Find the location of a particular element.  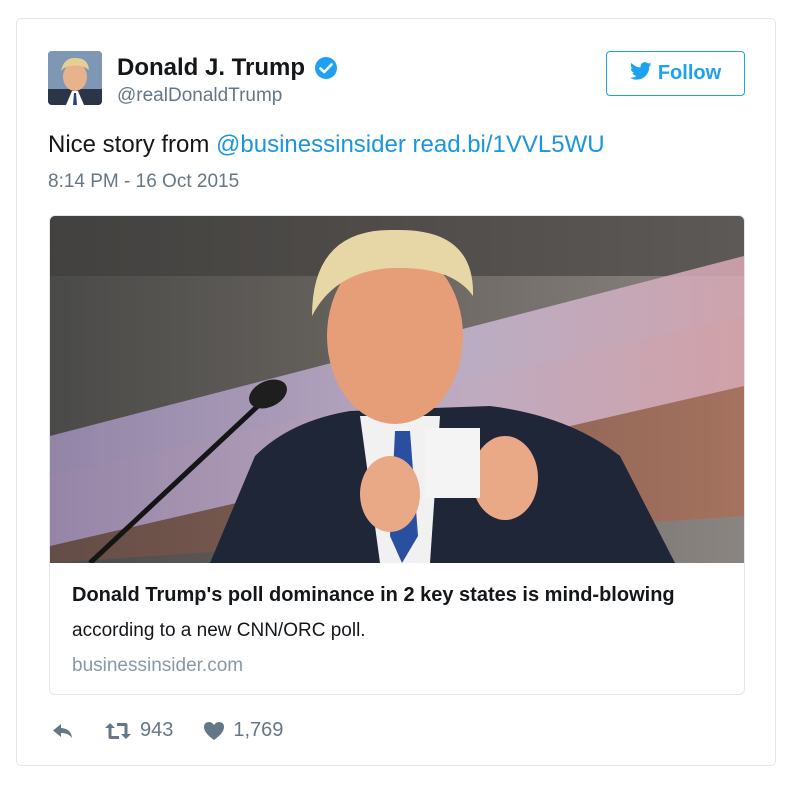

like-button: 1,769 is located at coordinates (243, 730).